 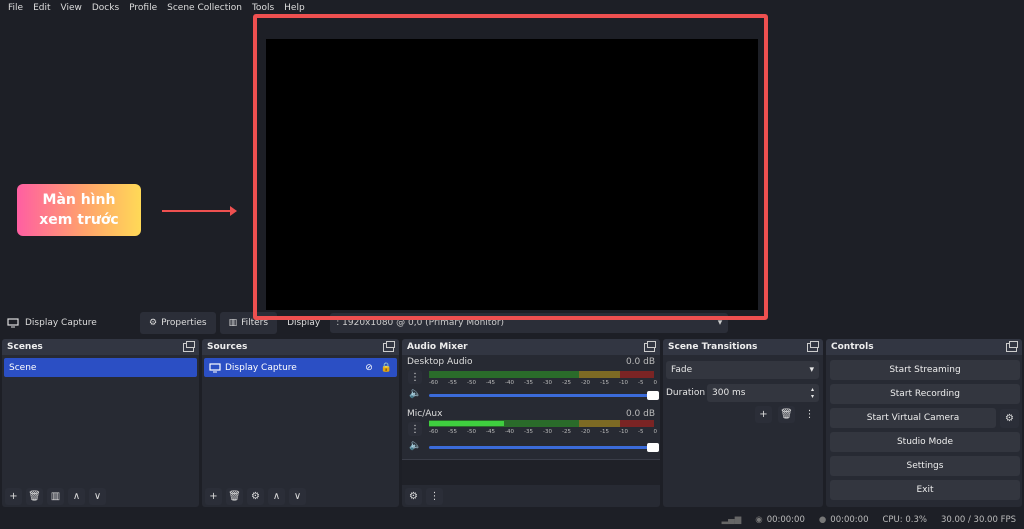 What do you see at coordinates (531, 347) in the screenshot?
I see `mixer-title-bar: Audio Mixer` at bounding box center [531, 347].